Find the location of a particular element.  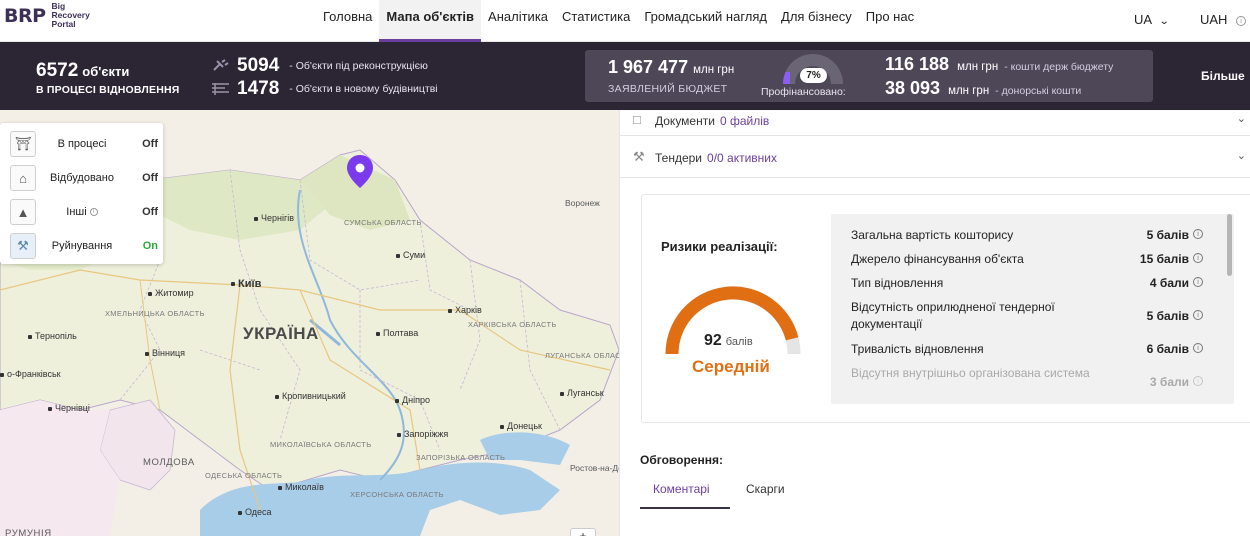

map-city-rostov: Ростов-на-Дону is located at coordinates (594, 468).